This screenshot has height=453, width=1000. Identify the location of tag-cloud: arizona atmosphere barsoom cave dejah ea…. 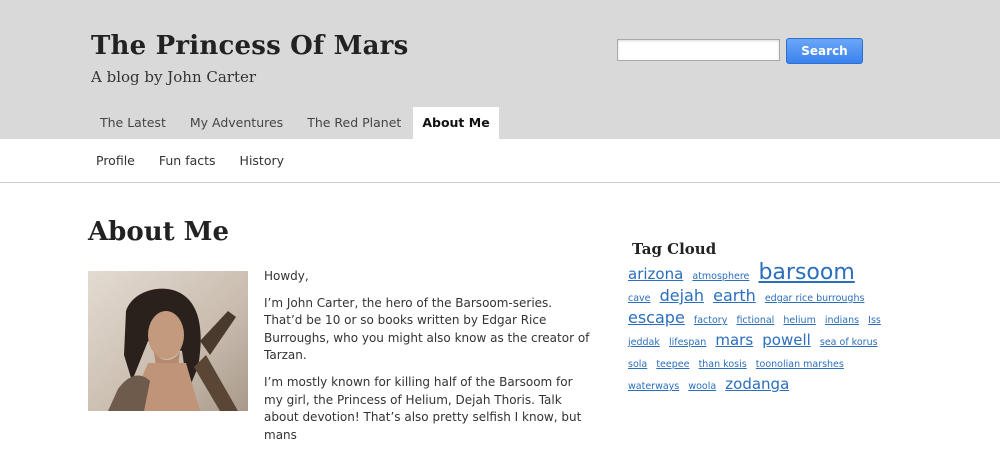
(758, 328).